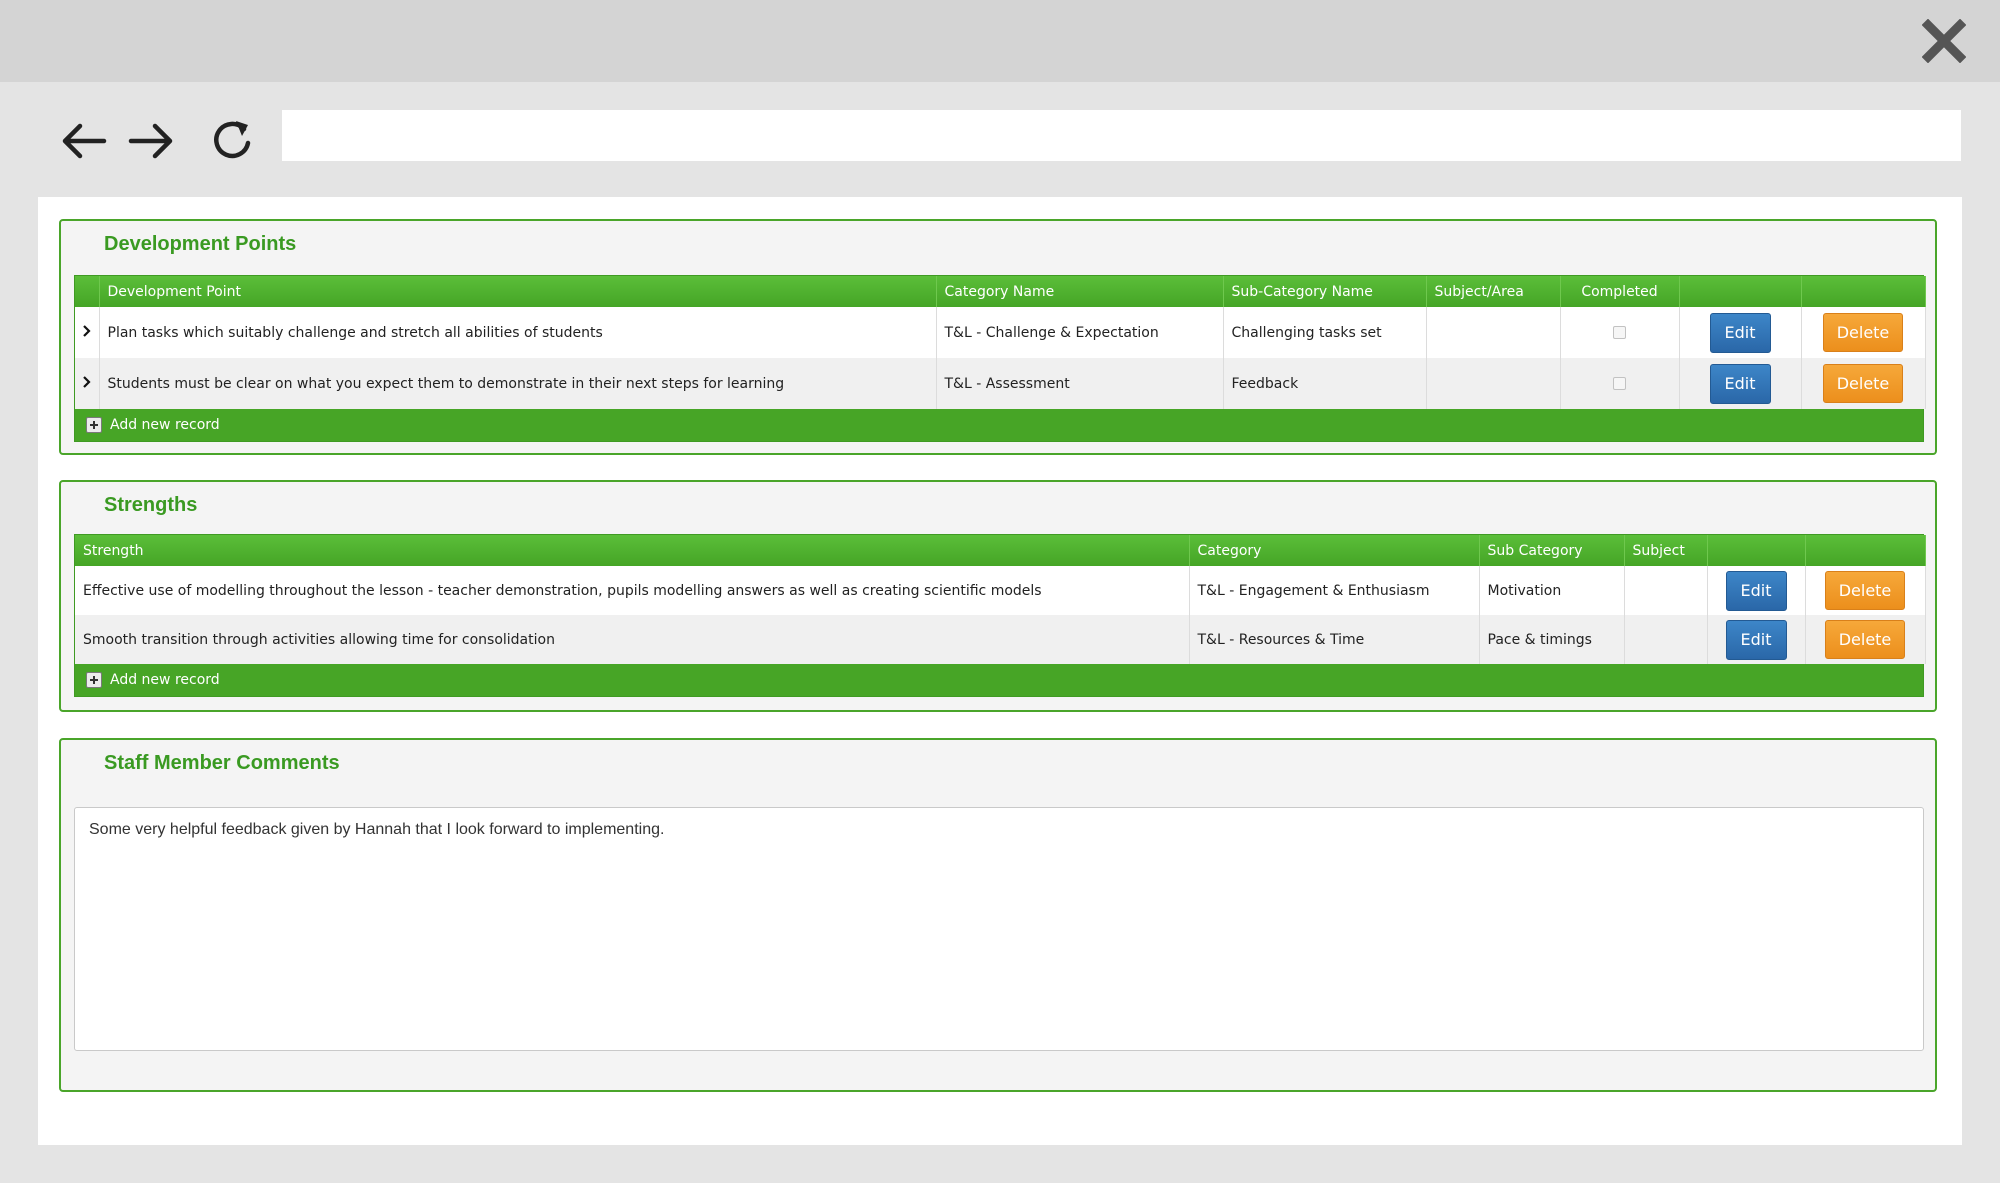 The image size is (2000, 1183). I want to click on column-header: Category Name, so click(1080, 291).